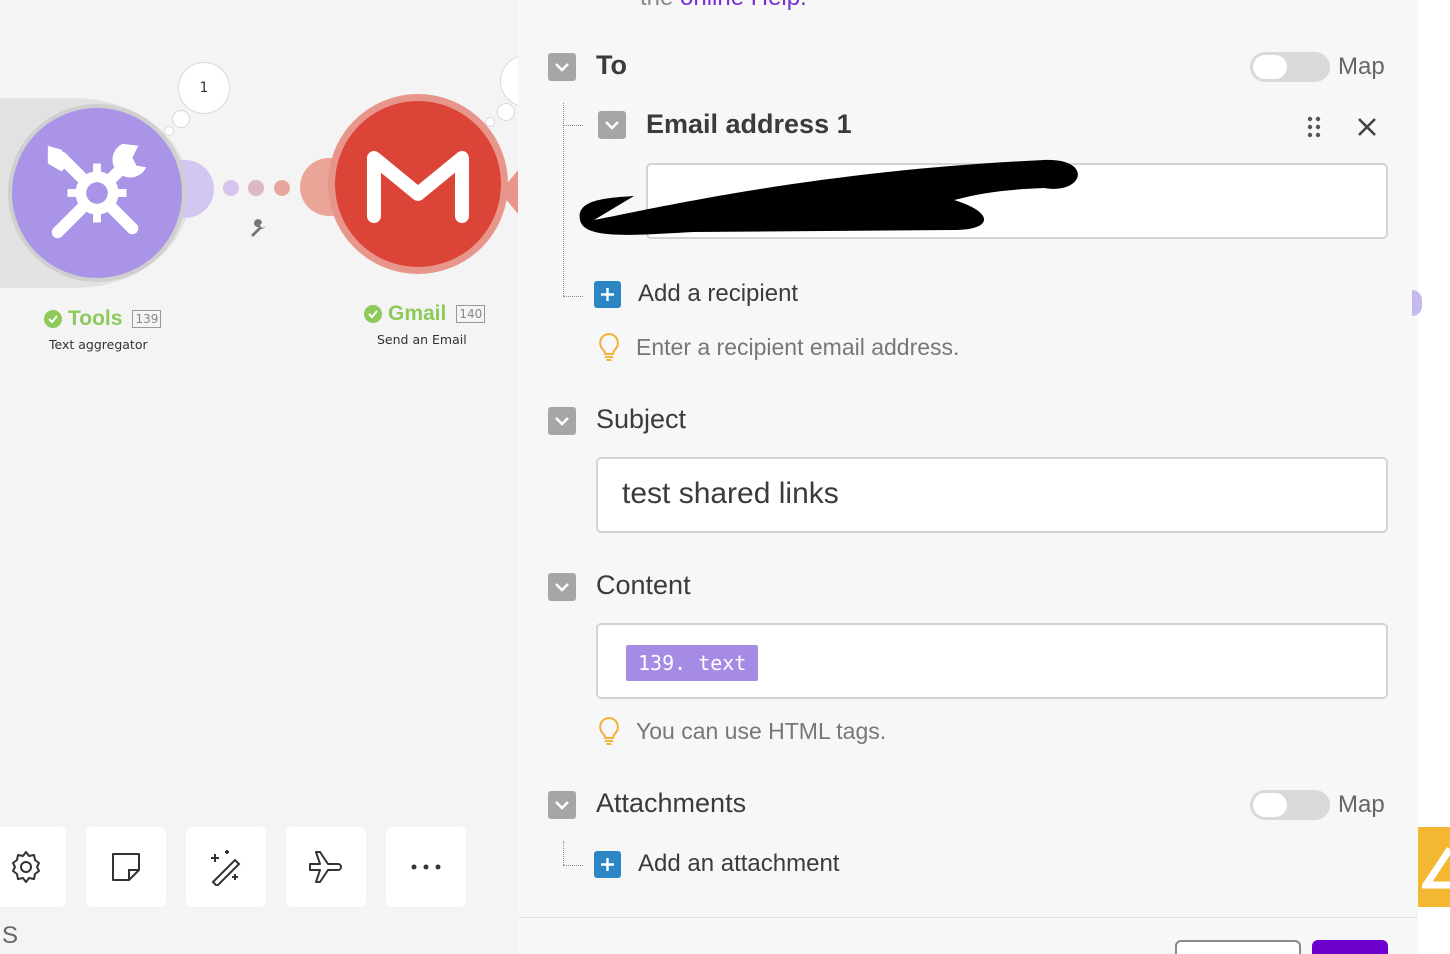  I want to click on add-attachment-button, so click(607, 864).